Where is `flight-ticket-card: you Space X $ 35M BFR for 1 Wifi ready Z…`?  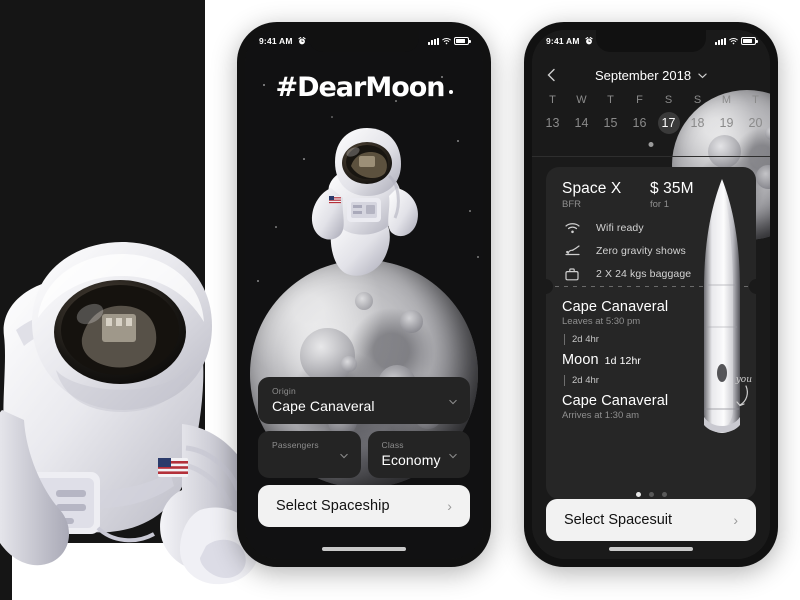
flight-ticket-card: you Space X $ 35M BFR for 1 Wifi ready Z… is located at coordinates (651, 333).